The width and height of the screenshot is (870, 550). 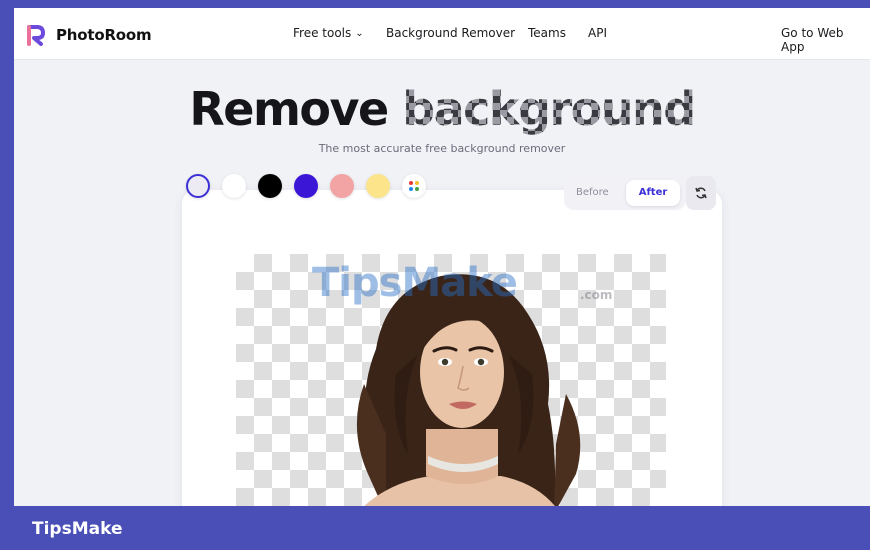 I want to click on nav-free-tools: Free tools ⌄, so click(x=328, y=33).